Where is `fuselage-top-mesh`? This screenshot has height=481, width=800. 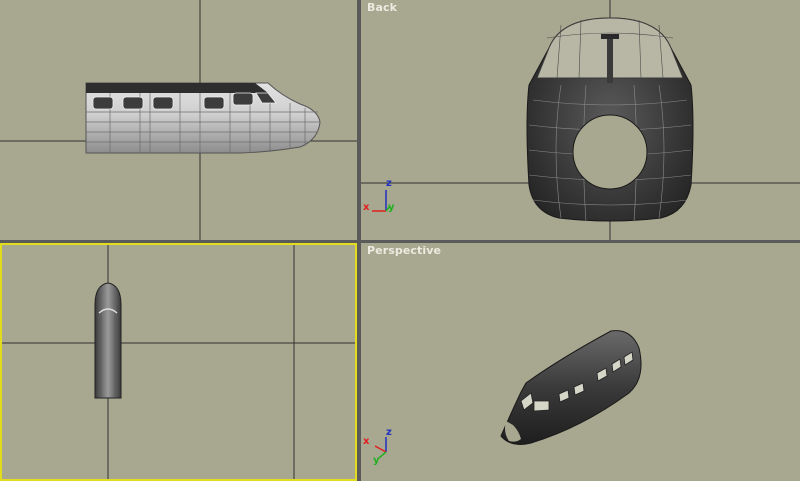
fuselage-top-mesh is located at coordinates (108, 340).